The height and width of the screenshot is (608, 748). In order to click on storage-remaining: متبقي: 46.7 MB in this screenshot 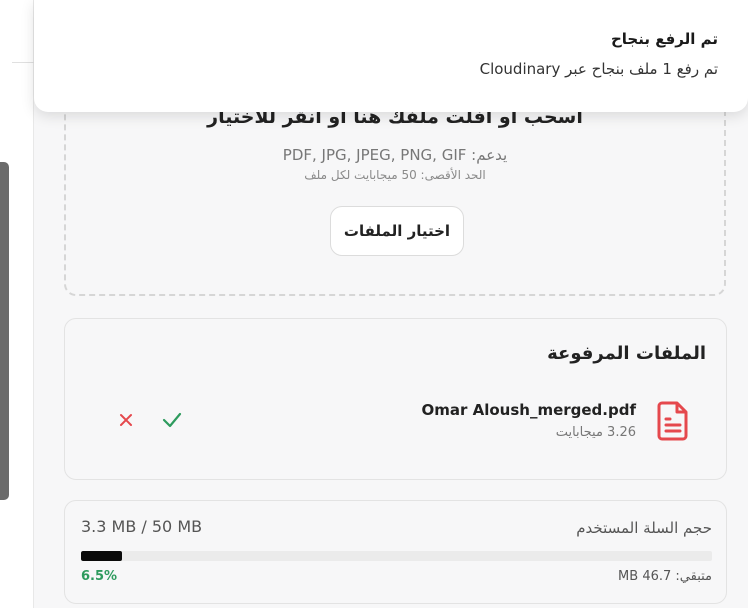, I will do `click(665, 576)`.